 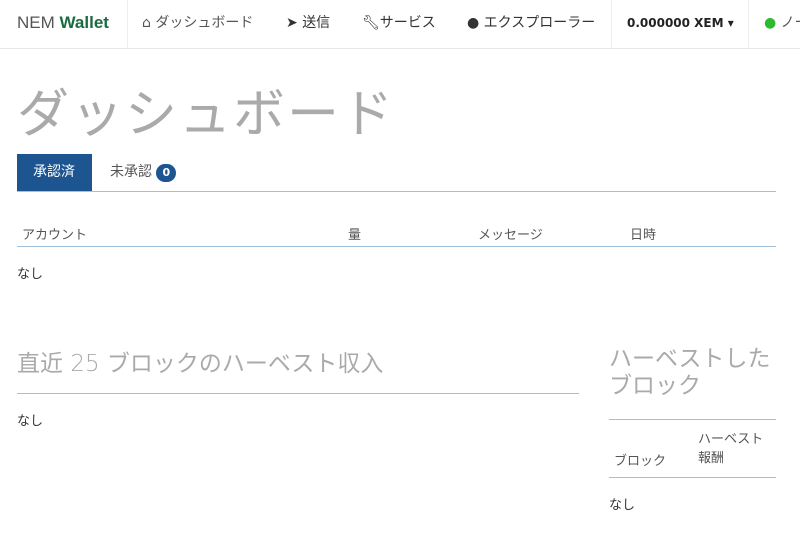 What do you see at coordinates (131, 172) in the screenshot?
I see `tab-label: 未承認` at bounding box center [131, 172].